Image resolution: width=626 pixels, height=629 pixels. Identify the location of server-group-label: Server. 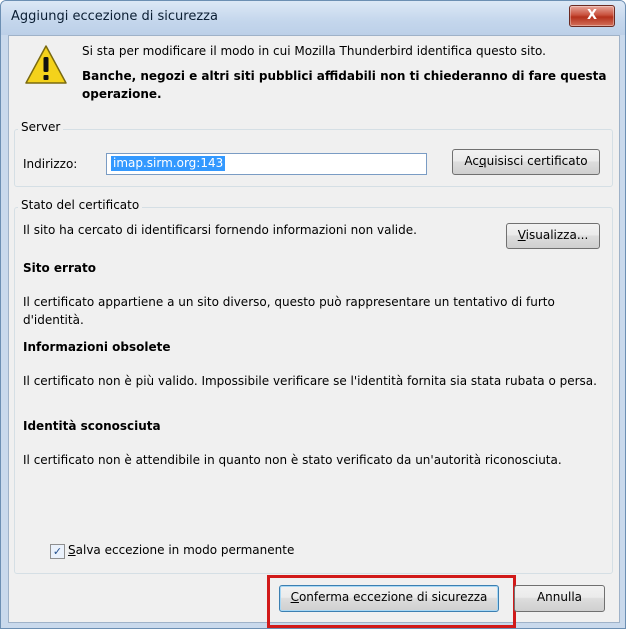
(41, 127).